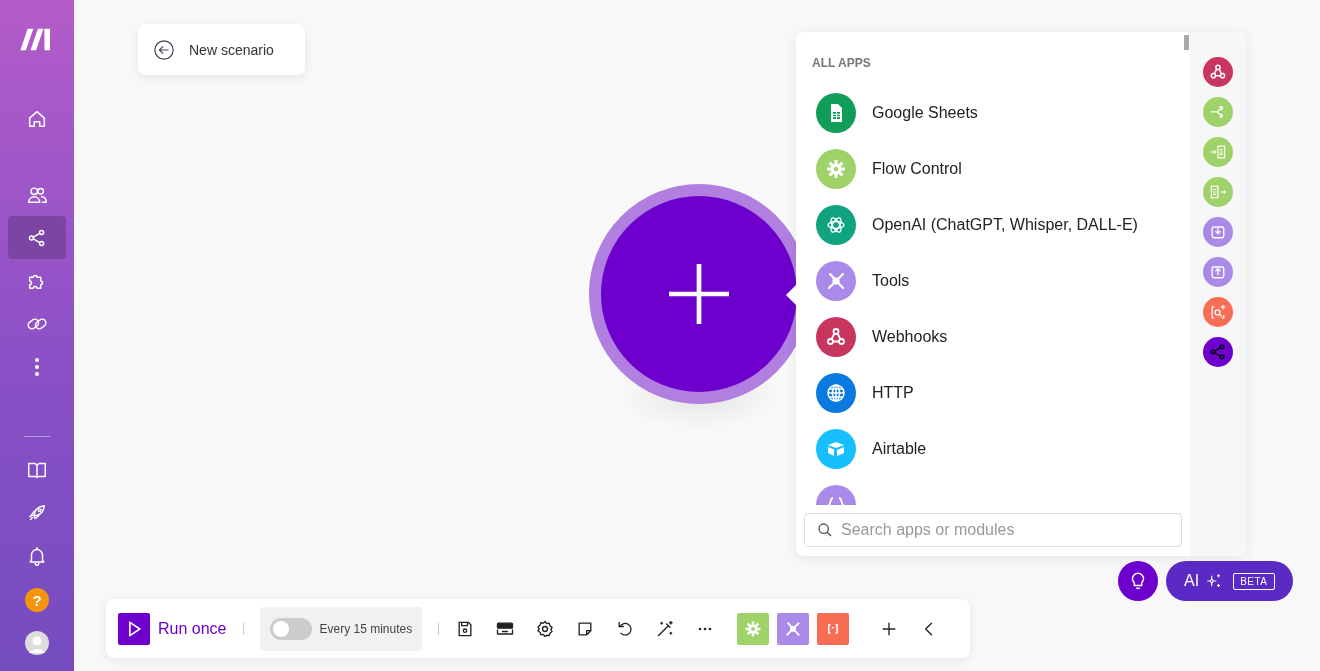 The height and width of the screenshot is (671, 1320). Describe the element at coordinates (993, 393) in the screenshot. I see `app-list-item: HTTP` at that location.